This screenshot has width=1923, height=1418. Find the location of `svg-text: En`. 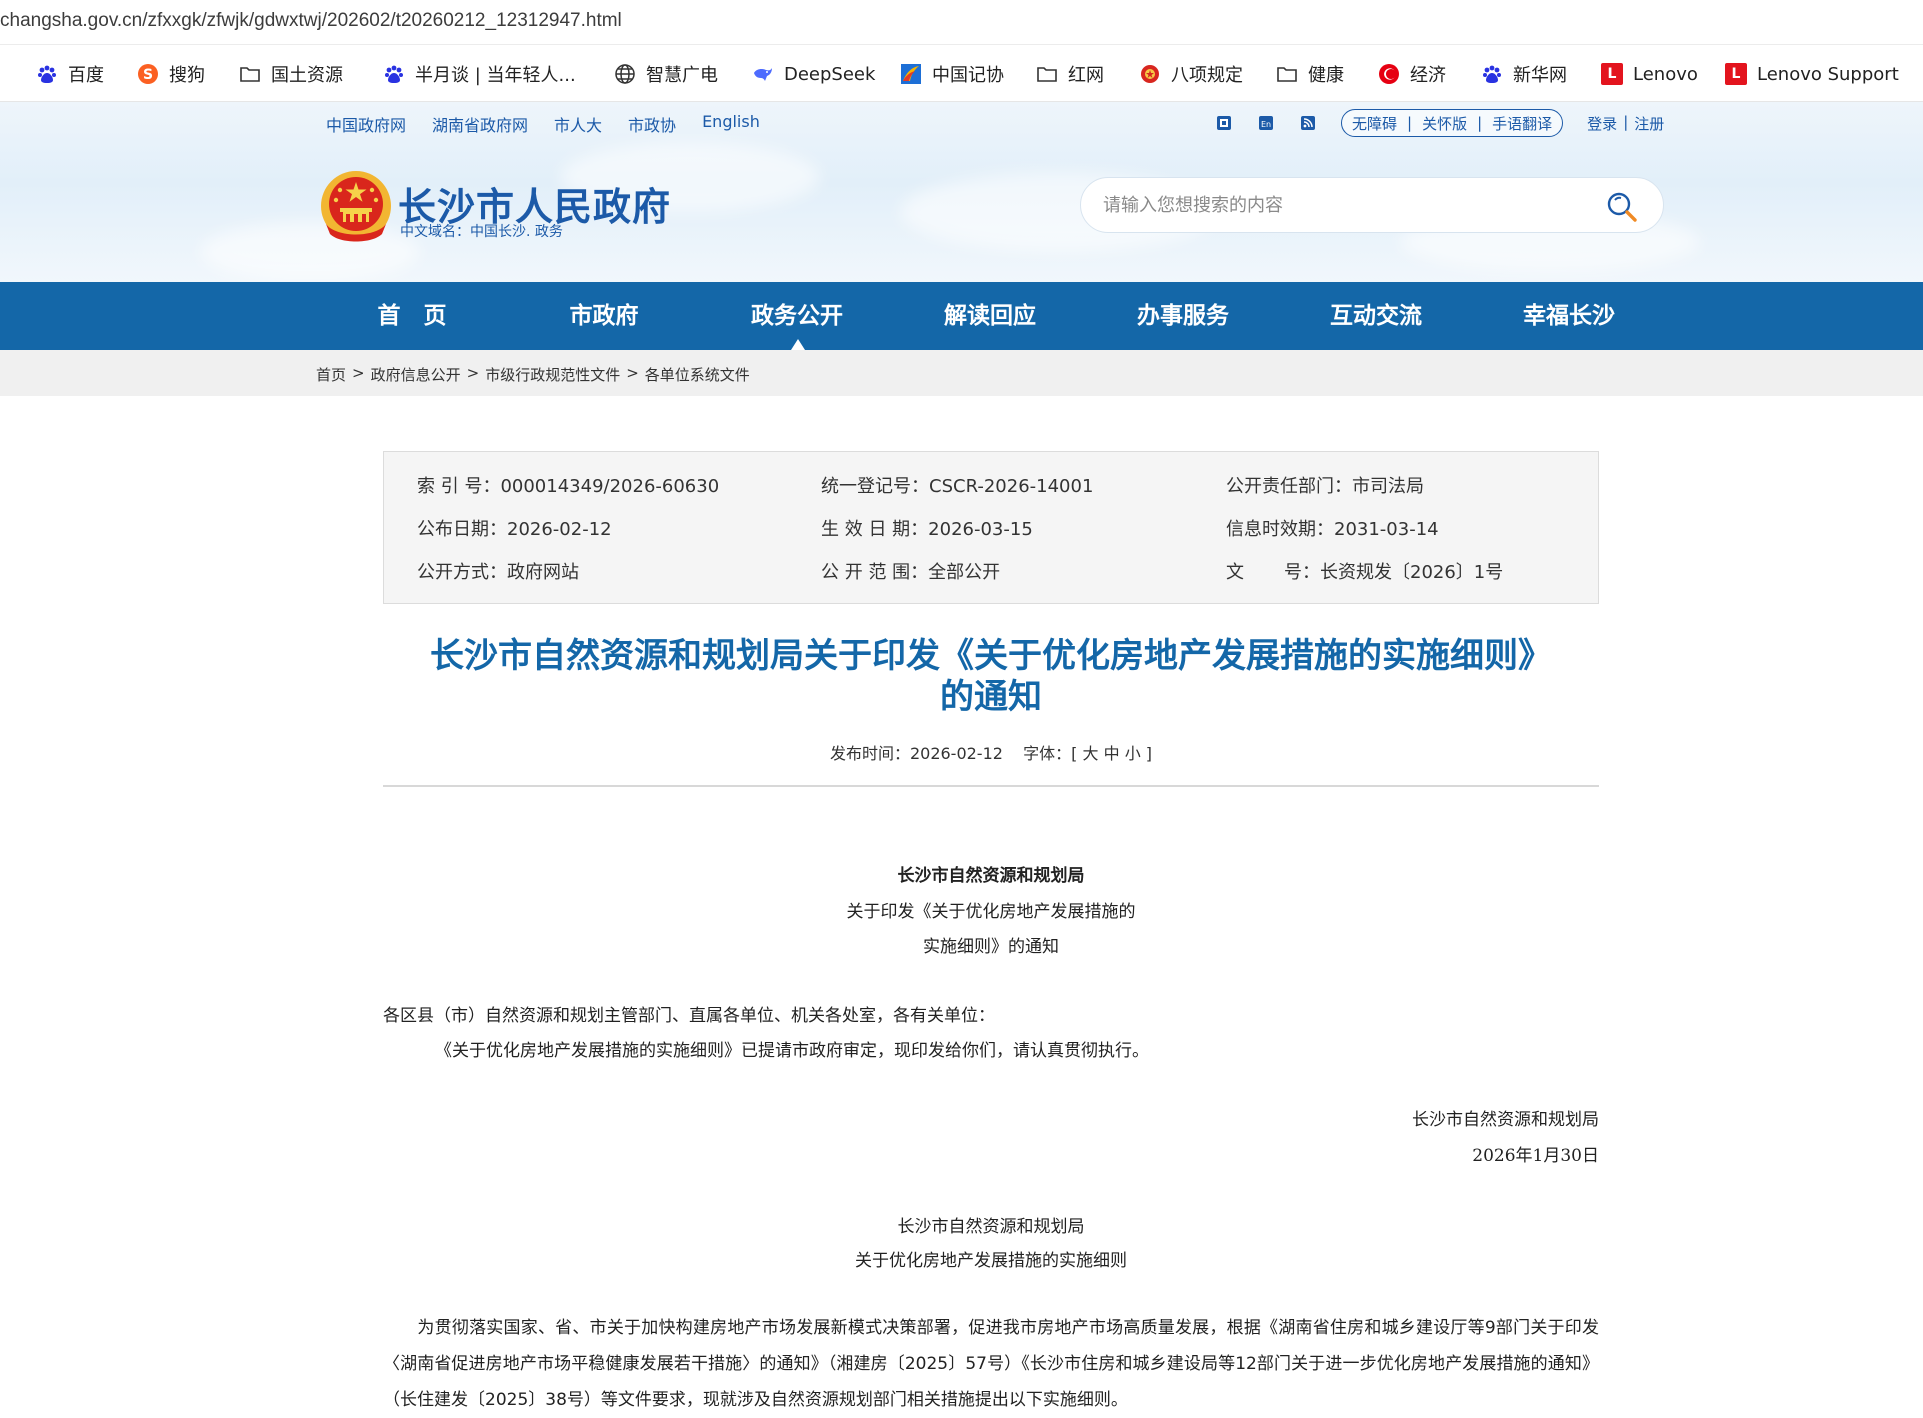

svg-text: En is located at coordinates (1266, 124).